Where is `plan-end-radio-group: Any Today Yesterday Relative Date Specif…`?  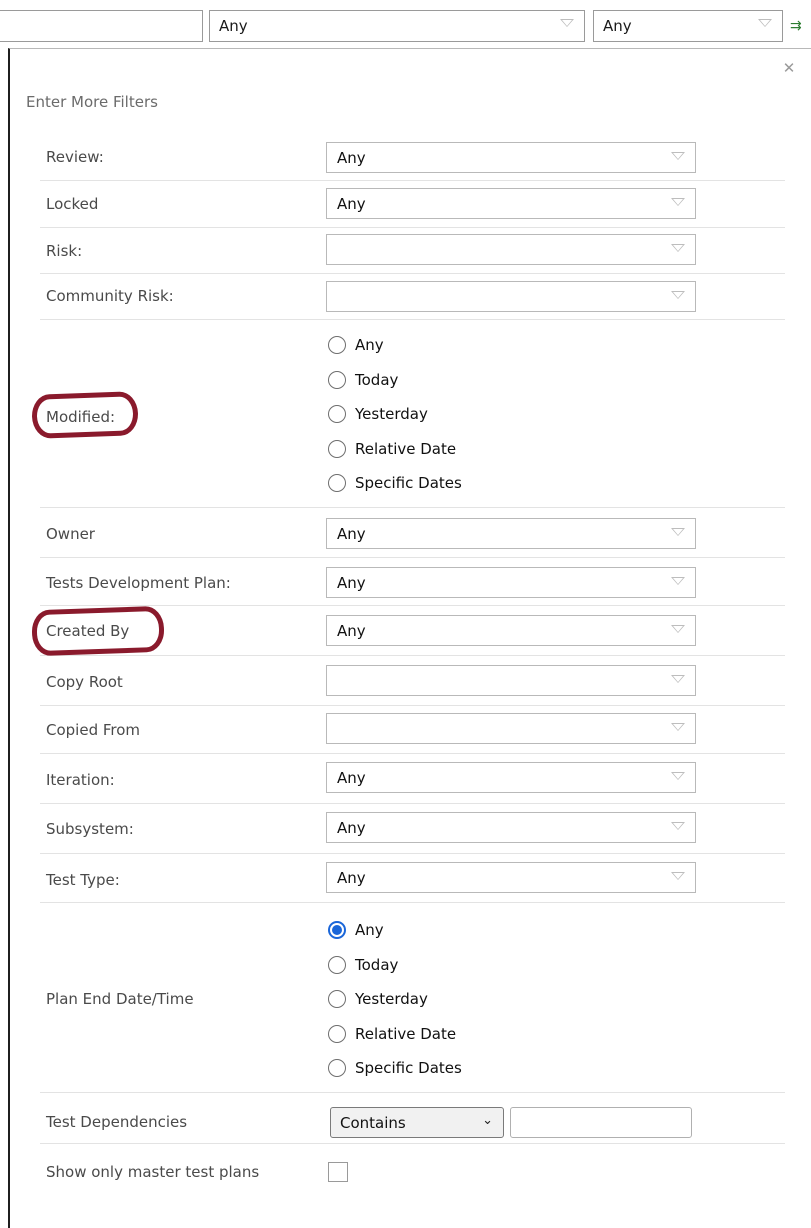 plan-end-radio-group: Any Today Yesterday Relative Date Specif… is located at coordinates (395, 999).